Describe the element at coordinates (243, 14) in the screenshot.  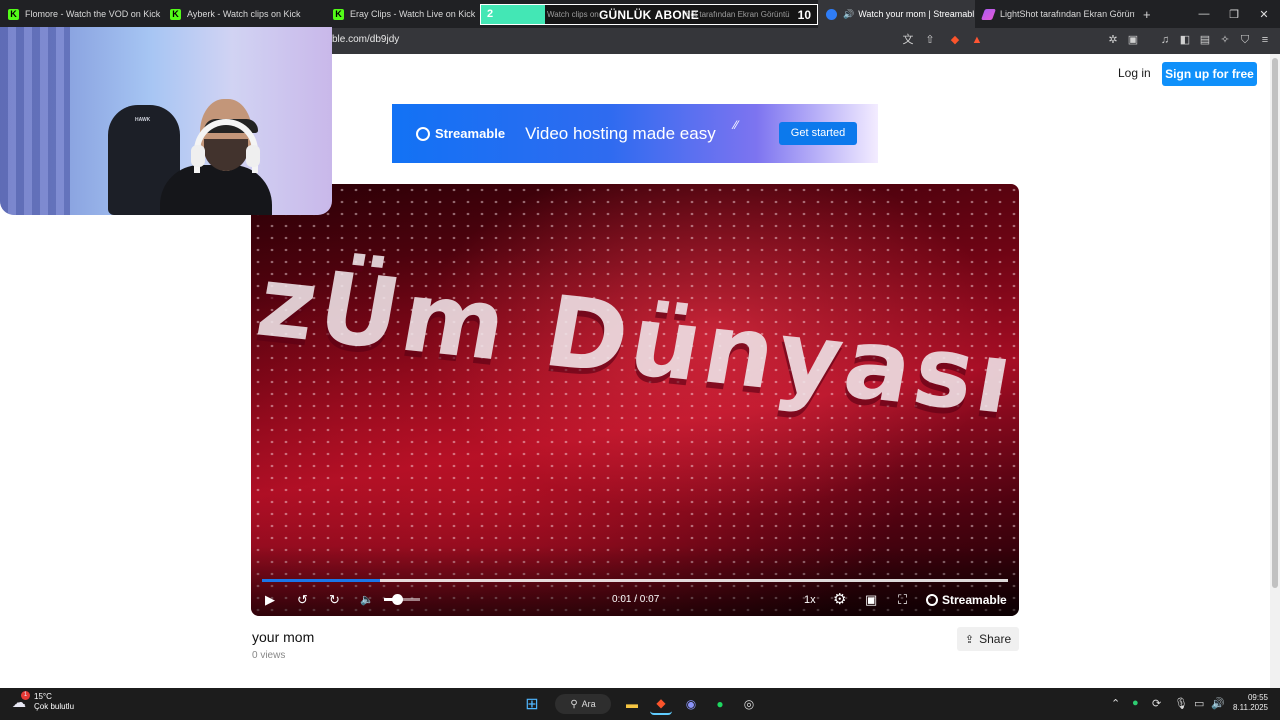
I see `tab-ayberk: K Ayberk - Watch clips on Kick` at that location.